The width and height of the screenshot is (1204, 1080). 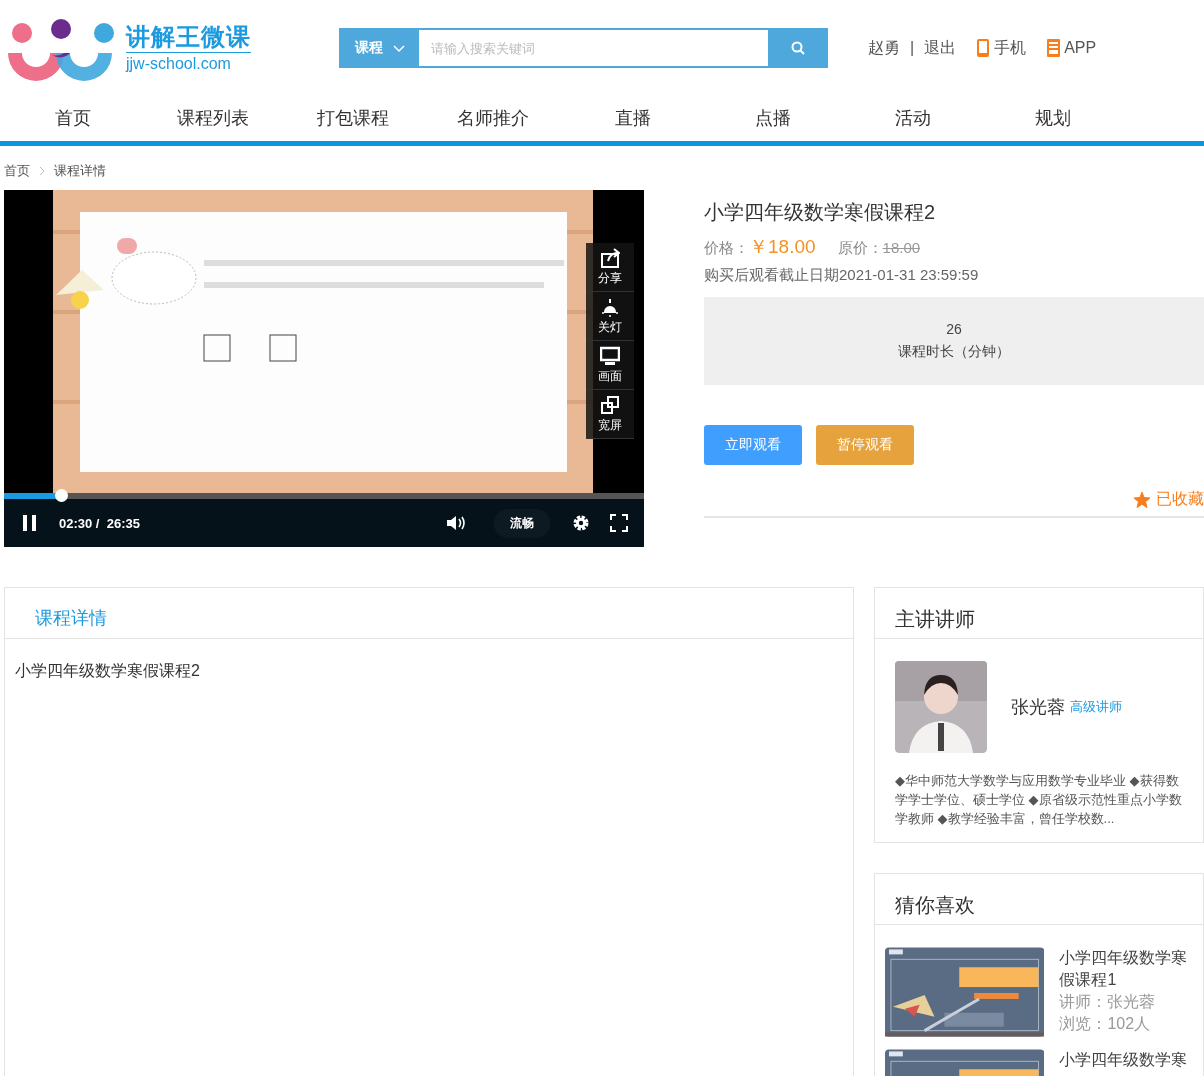 What do you see at coordinates (493, 118) in the screenshot?
I see `nav-link: 名师推介` at bounding box center [493, 118].